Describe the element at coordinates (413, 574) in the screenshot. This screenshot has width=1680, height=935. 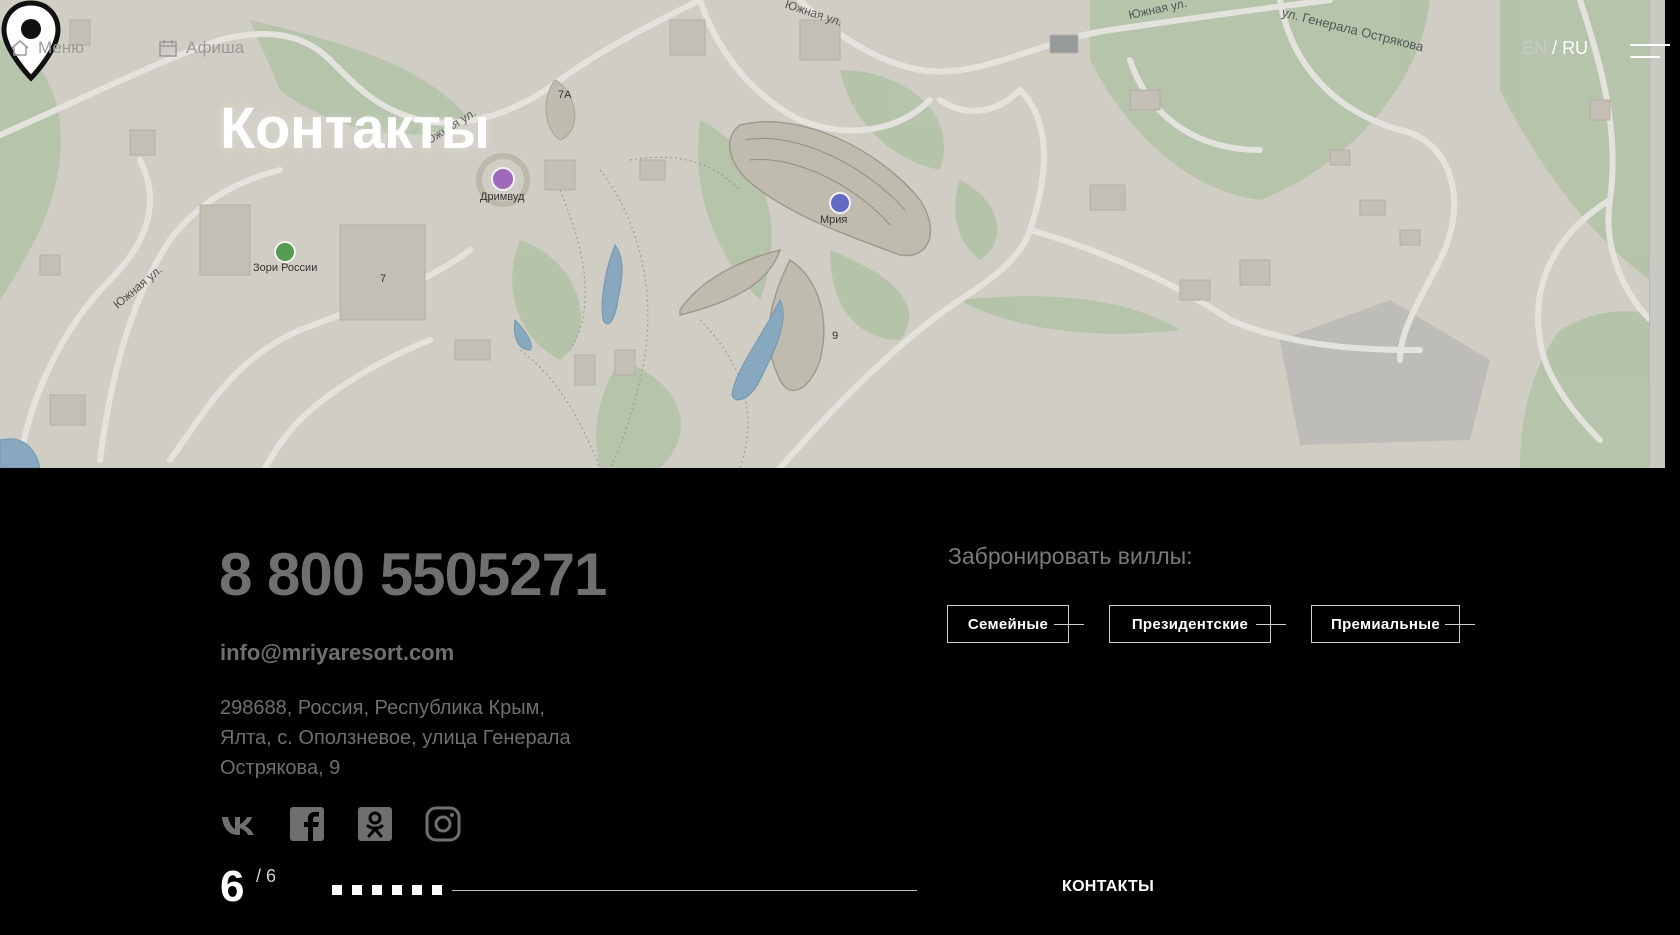
I see `phone-link: 8 800 5505271` at that location.